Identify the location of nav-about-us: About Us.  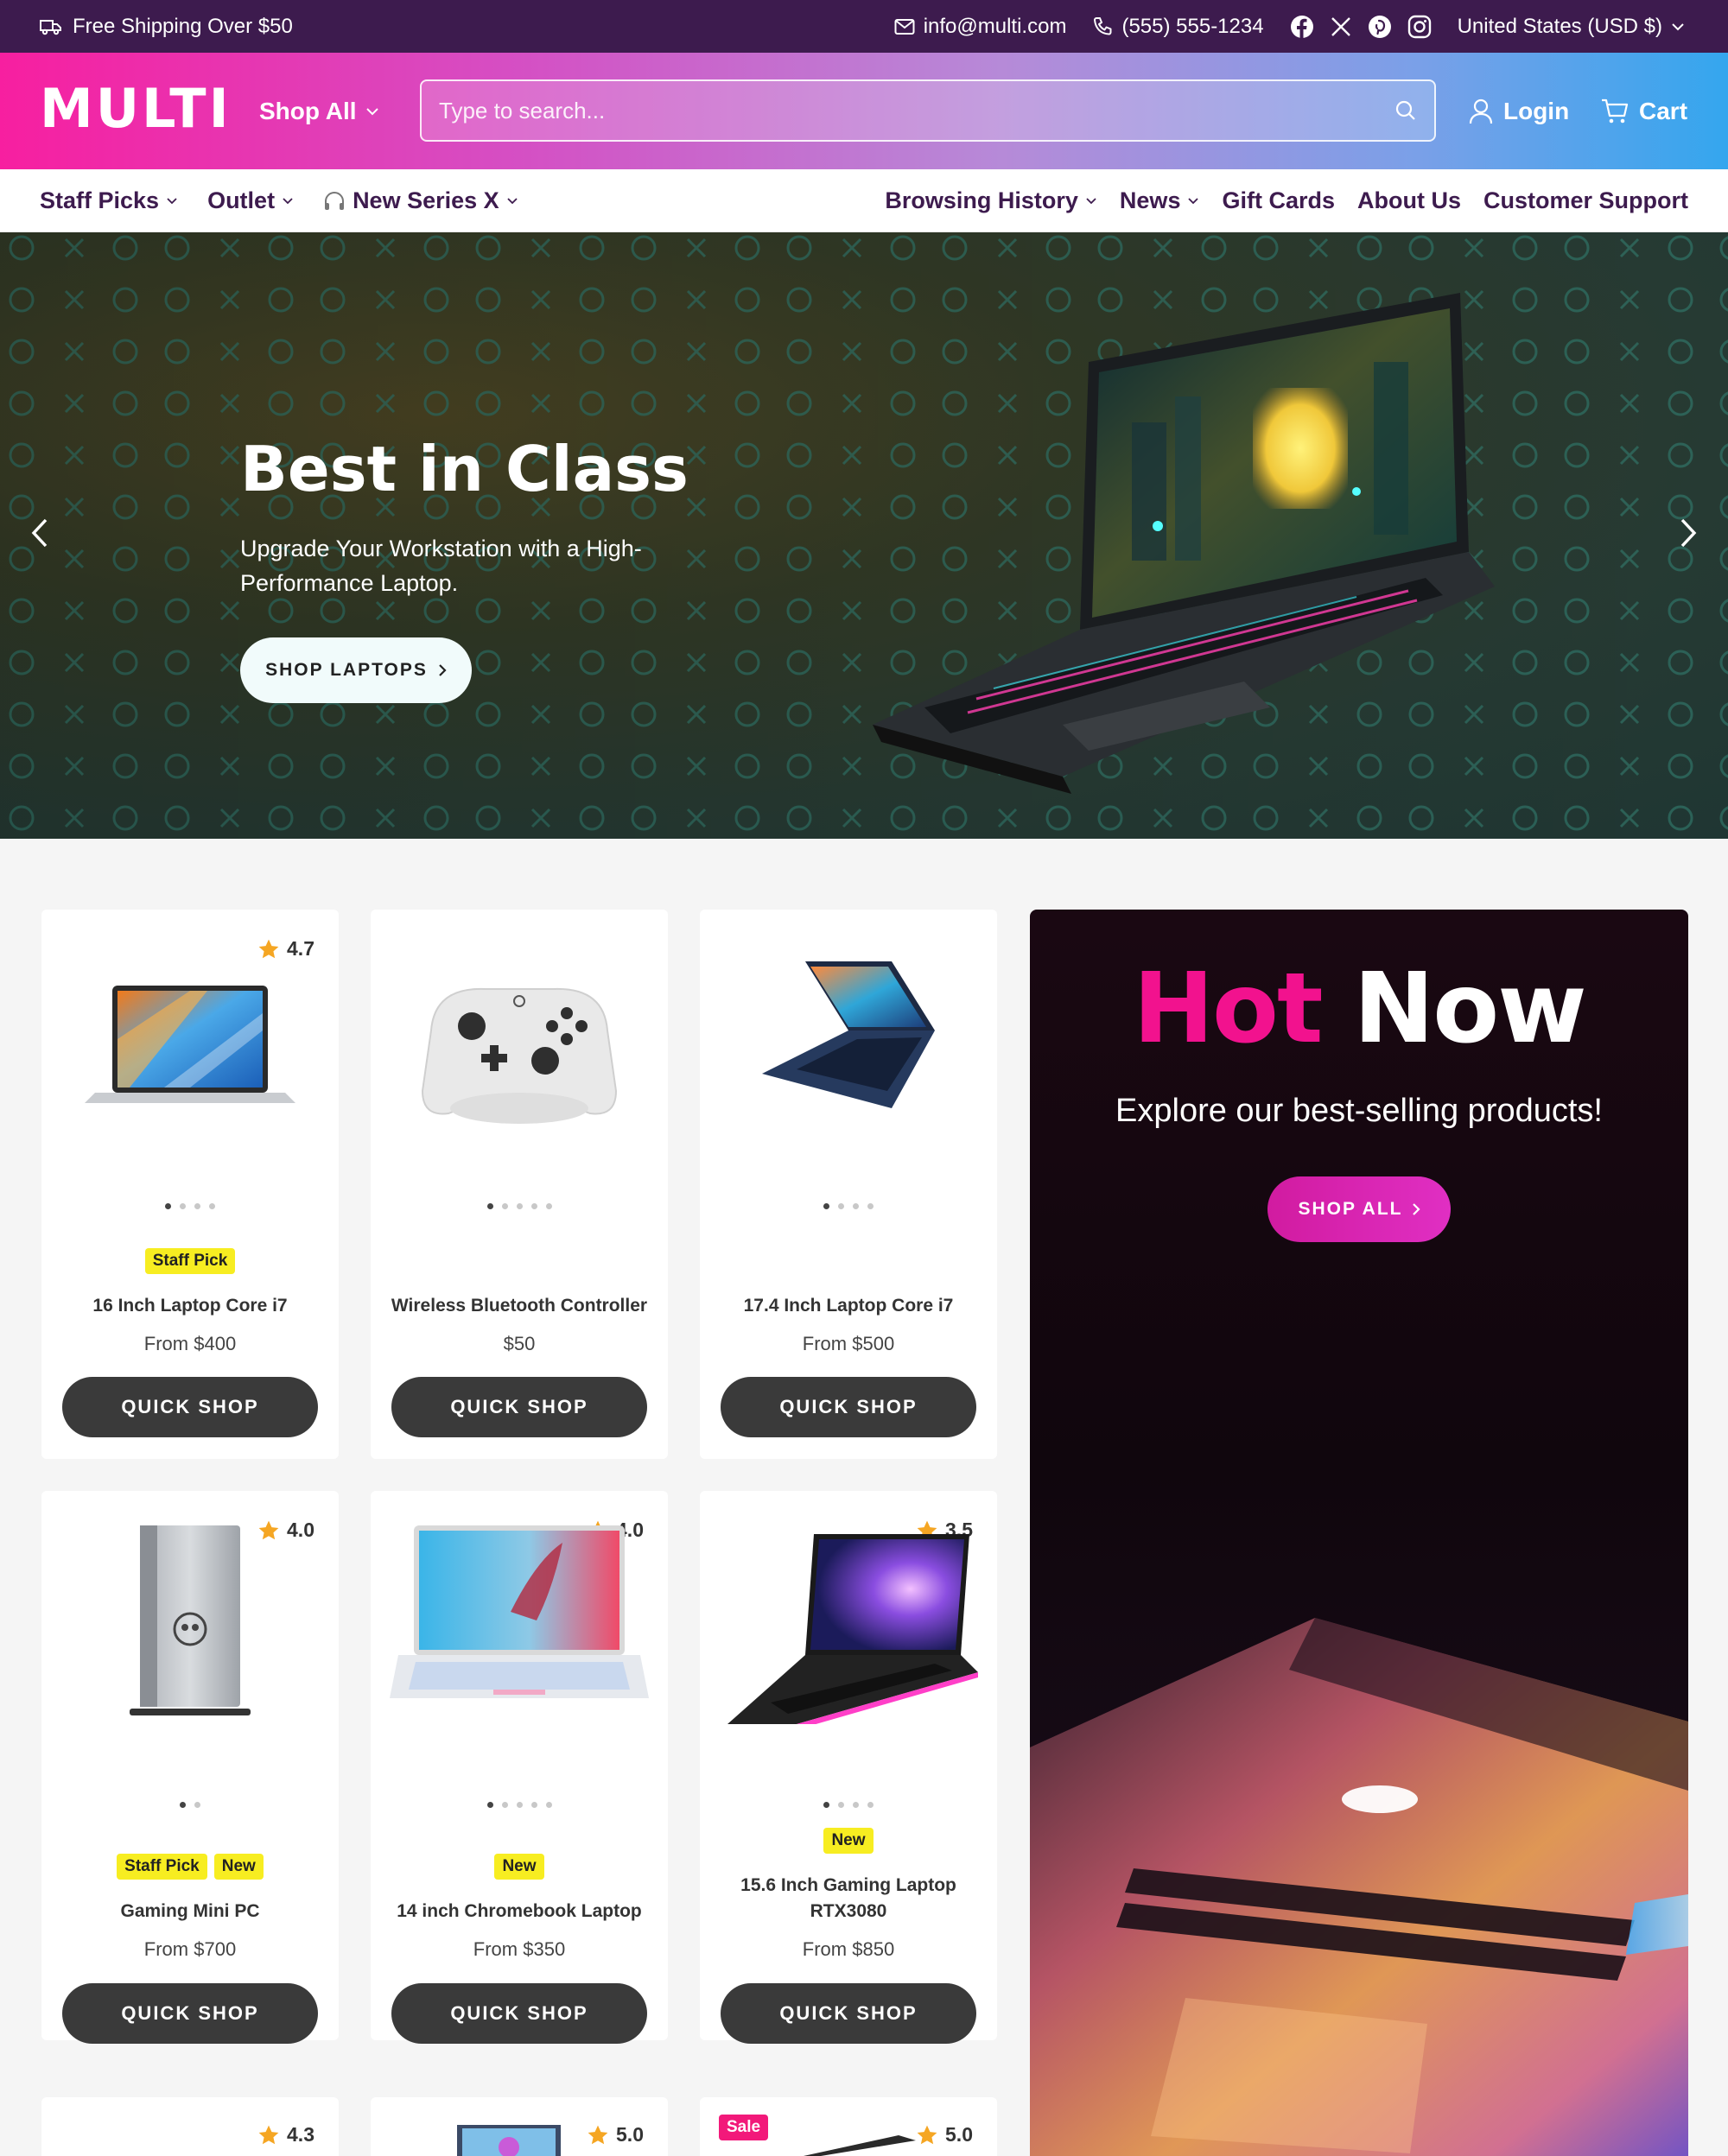
(1409, 200).